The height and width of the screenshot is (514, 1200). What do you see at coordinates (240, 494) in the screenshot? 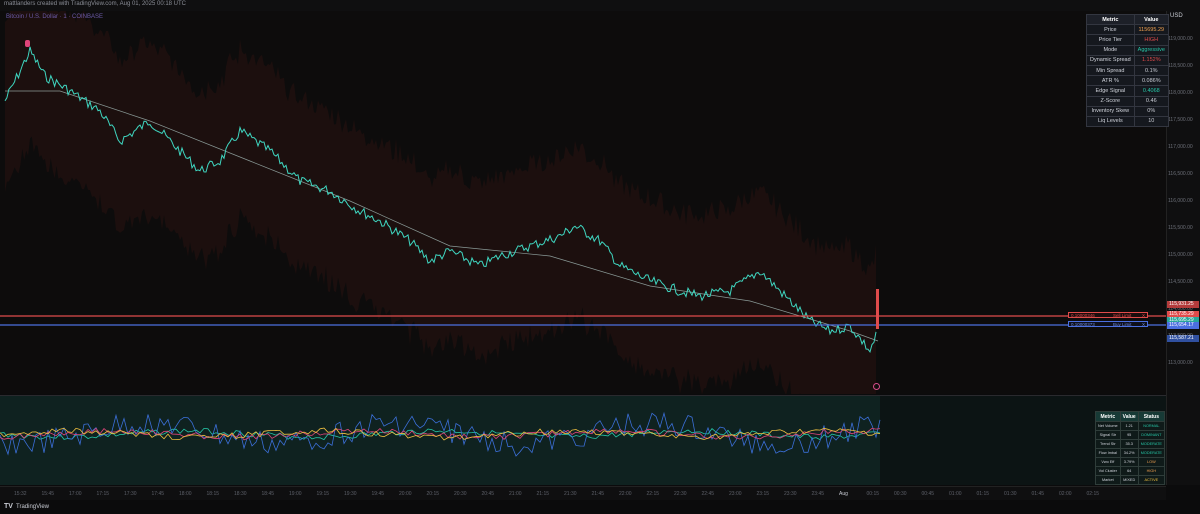
I see `time-tick: 18:30` at bounding box center [240, 494].